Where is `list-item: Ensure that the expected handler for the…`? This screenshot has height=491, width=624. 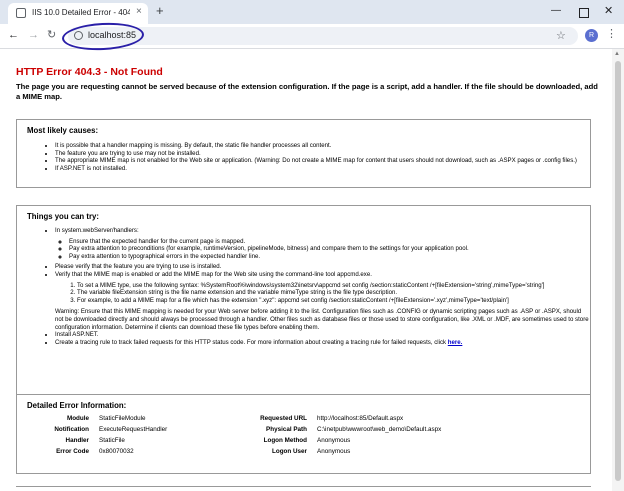
list-item: Ensure that the expected handler for the… is located at coordinates (330, 242).